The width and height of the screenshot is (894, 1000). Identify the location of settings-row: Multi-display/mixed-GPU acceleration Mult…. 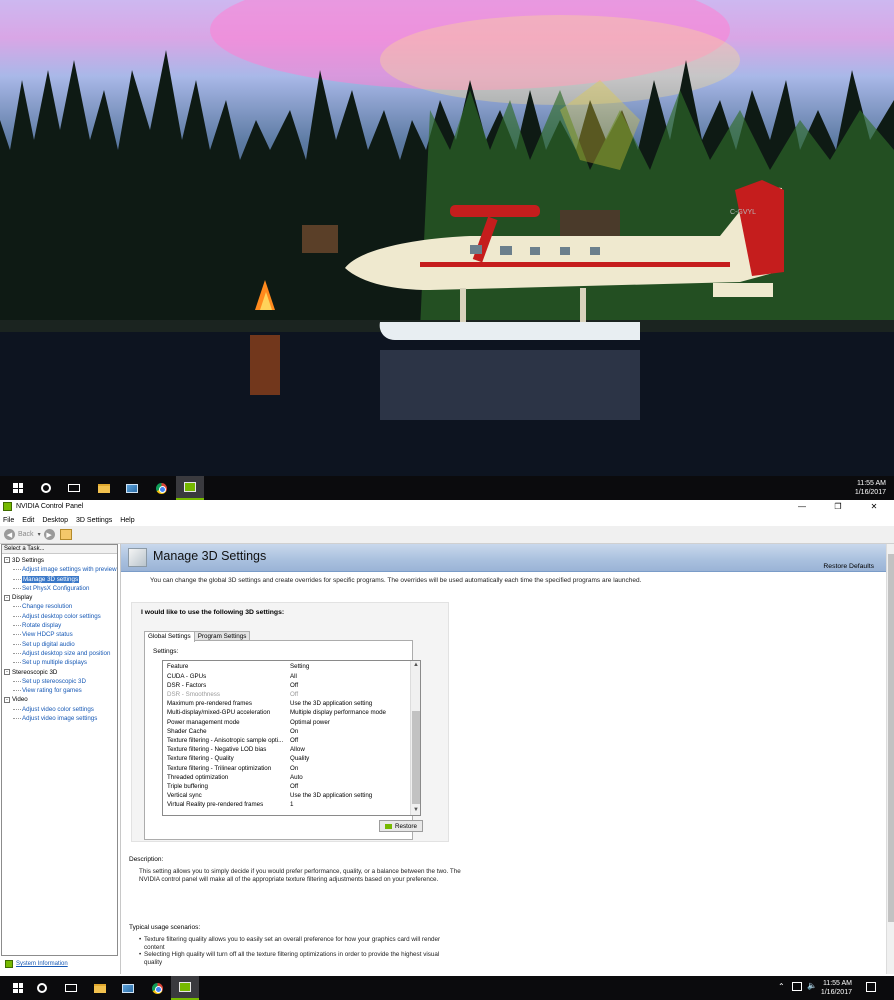
(286, 712).